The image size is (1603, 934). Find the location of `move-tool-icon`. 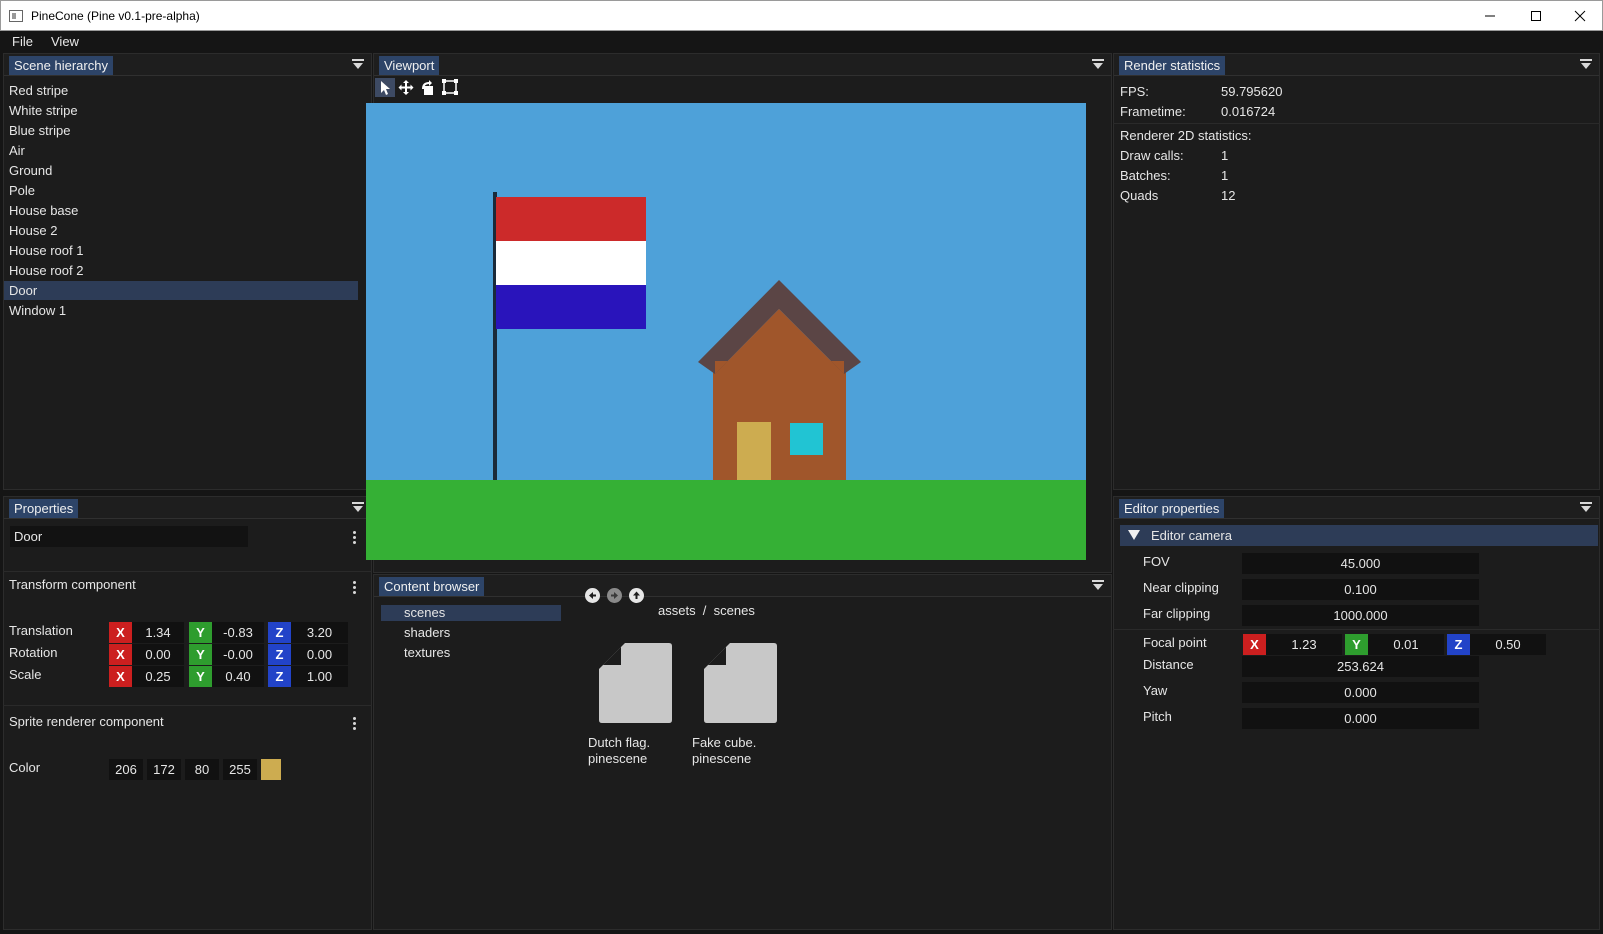

move-tool-icon is located at coordinates (406, 87).